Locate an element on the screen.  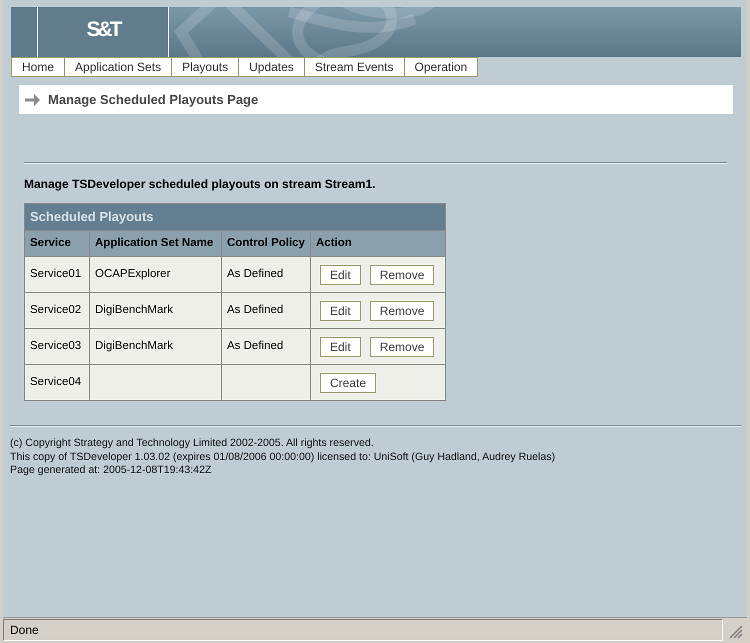
table-cell: OCAPExplorer is located at coordinates (156, 274).